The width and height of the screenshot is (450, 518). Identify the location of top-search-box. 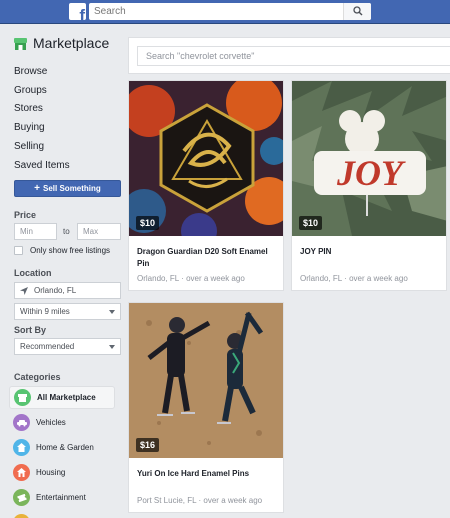
(230, 11).